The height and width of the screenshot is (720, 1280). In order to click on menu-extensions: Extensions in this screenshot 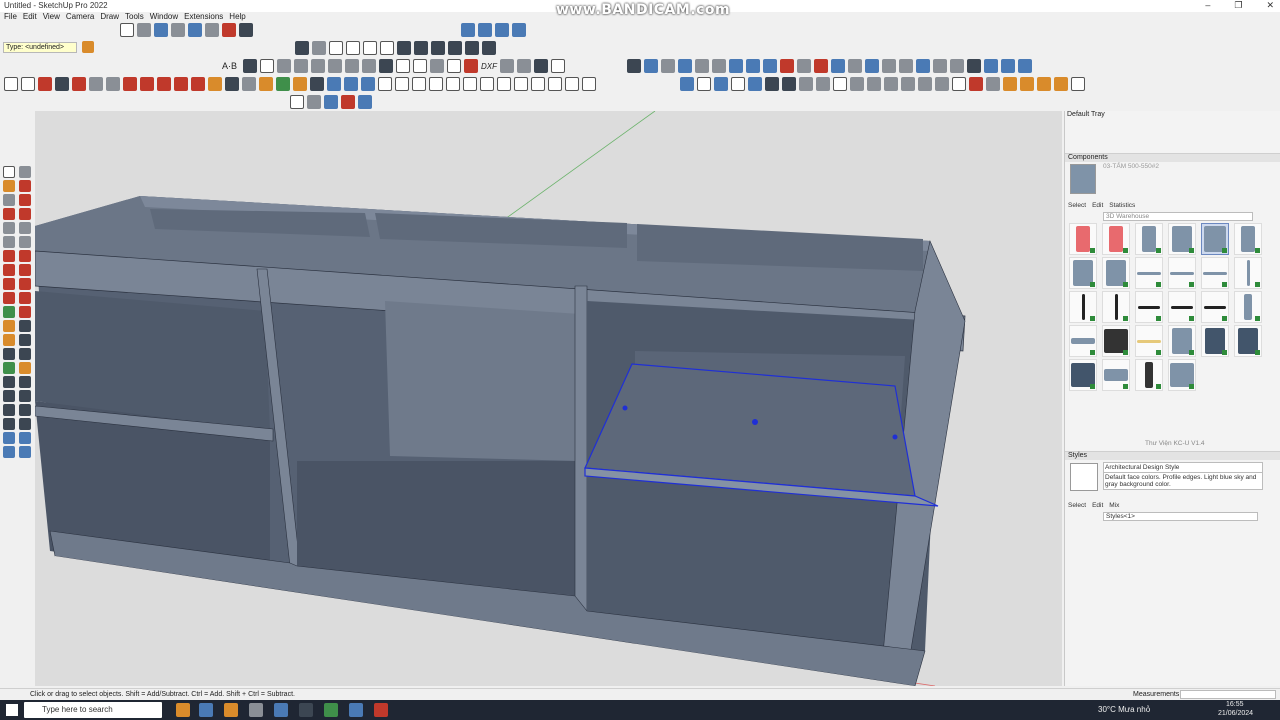, I will do `click(203, 17)`.